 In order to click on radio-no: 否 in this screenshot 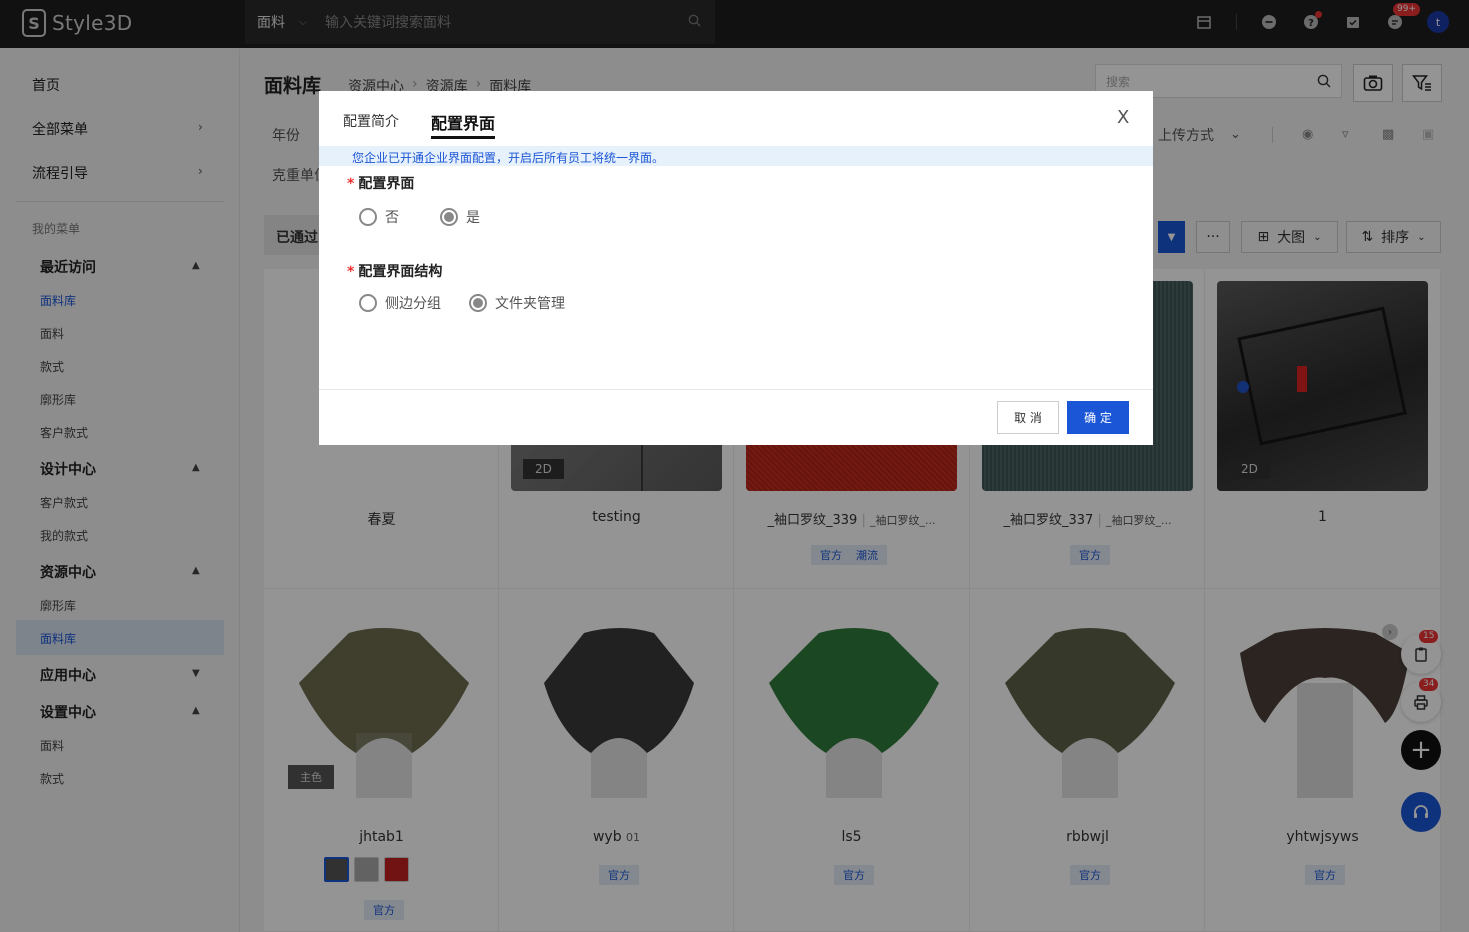, I will do `click(379, 217)`.